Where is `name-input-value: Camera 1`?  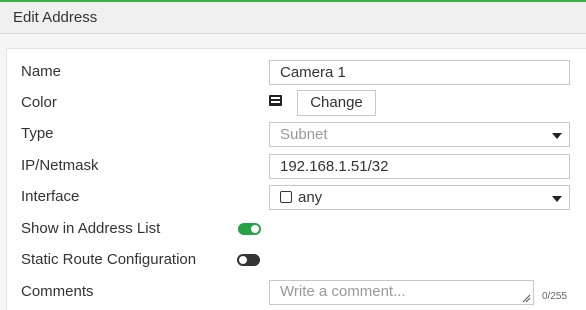
name-input-value: Camera 1 is located at coordinates (313, 72).